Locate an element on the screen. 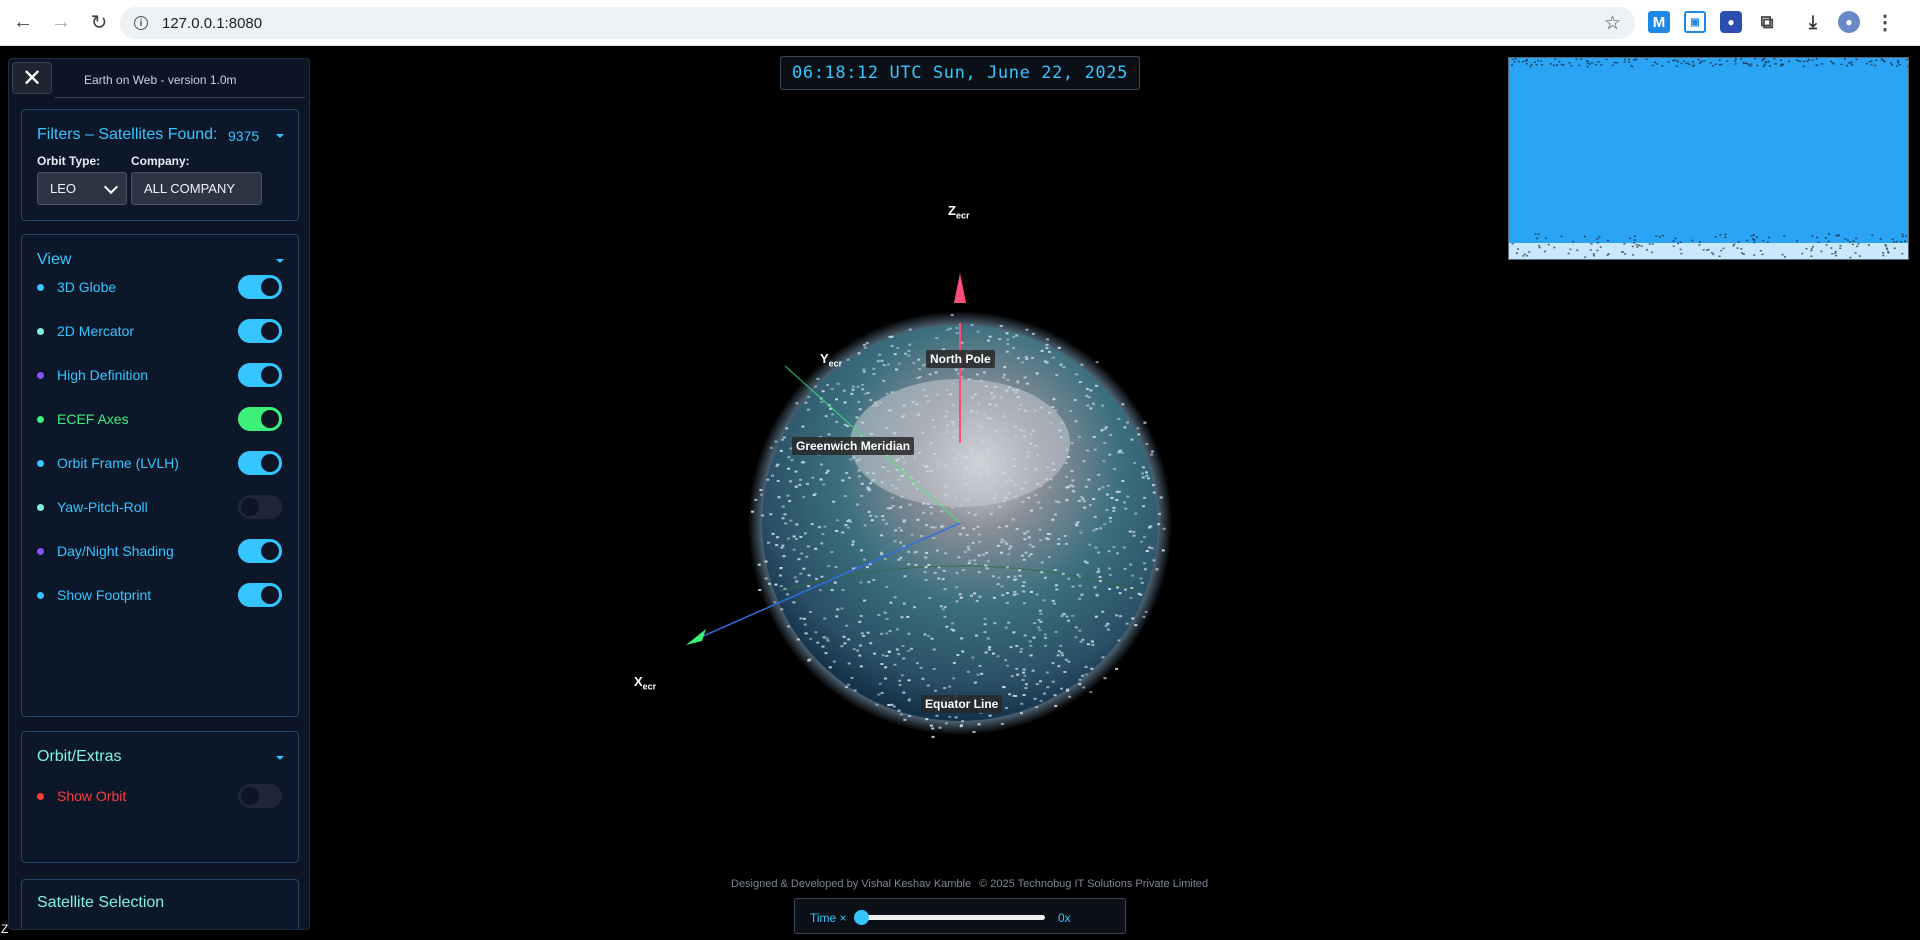 The height and width of the screenshot is (940, 1920). download-icon: ⤓ is located at coordinates (1813, 22).